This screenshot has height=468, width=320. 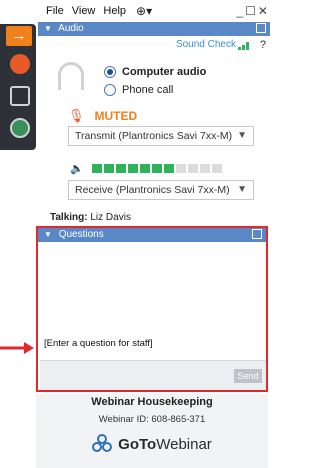 What do you see at coordinates (116, 116) in the screenshot?
I see `muted-label: MUTED` at bounding box center [116, 116].